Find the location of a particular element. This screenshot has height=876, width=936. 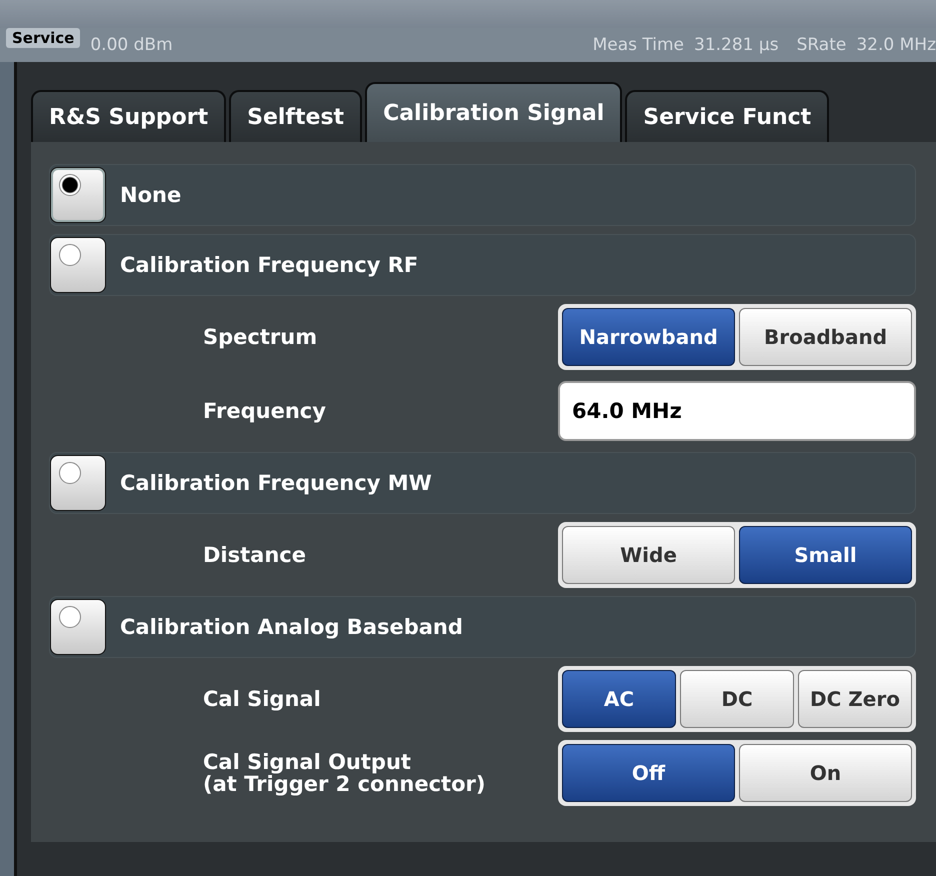

setting-label: Spectrum is located at coordinates (260, 337).